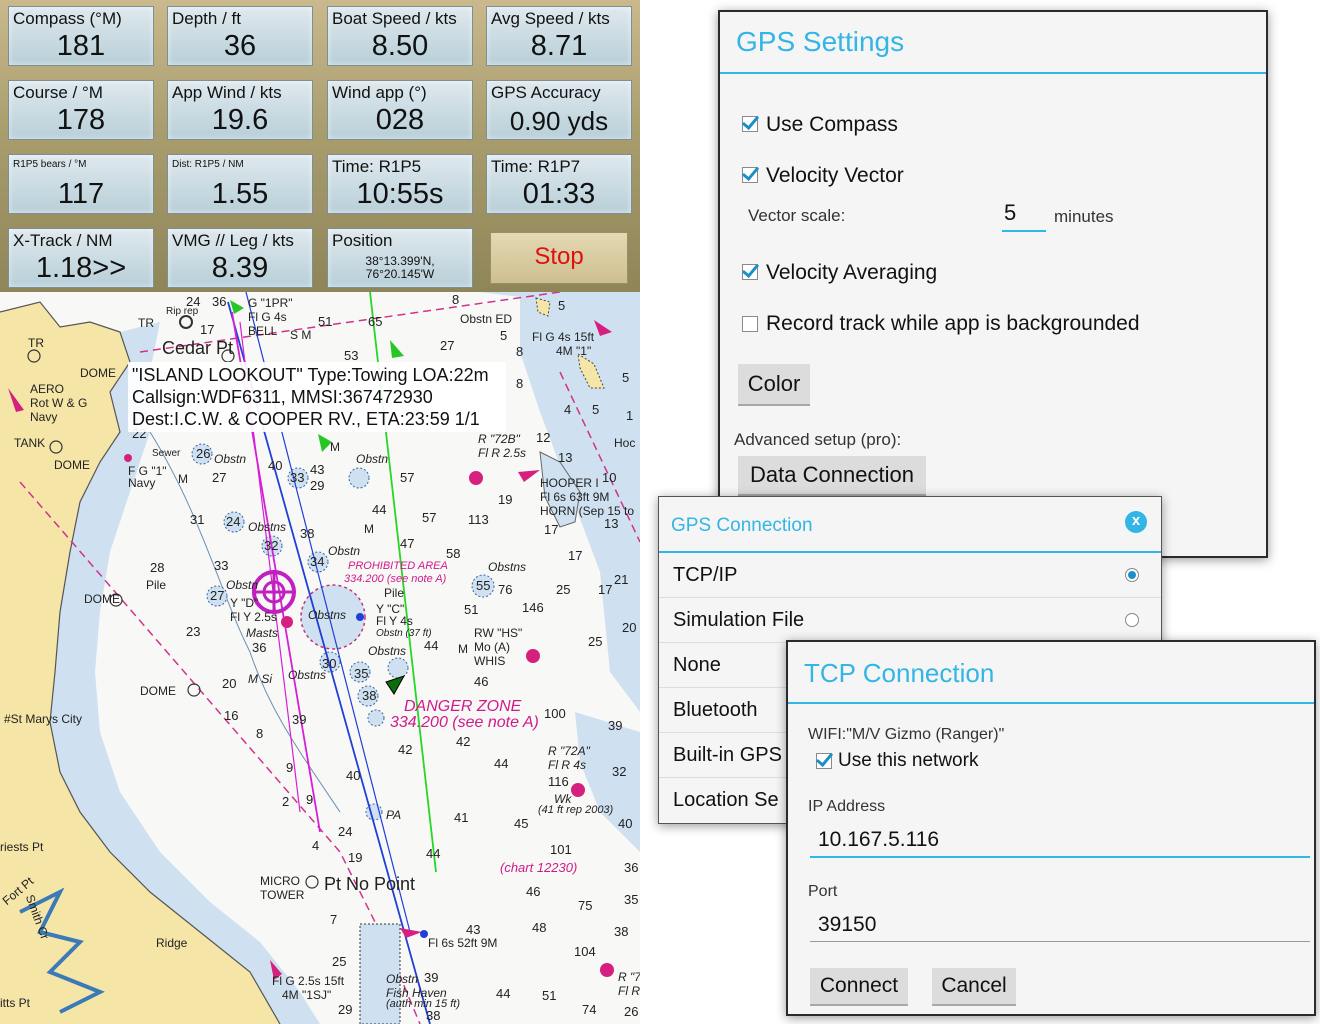 Image resolution: width=1320 pixels, height=1024 pixels. I want to click on tile-label: Position, so click(362, 240).